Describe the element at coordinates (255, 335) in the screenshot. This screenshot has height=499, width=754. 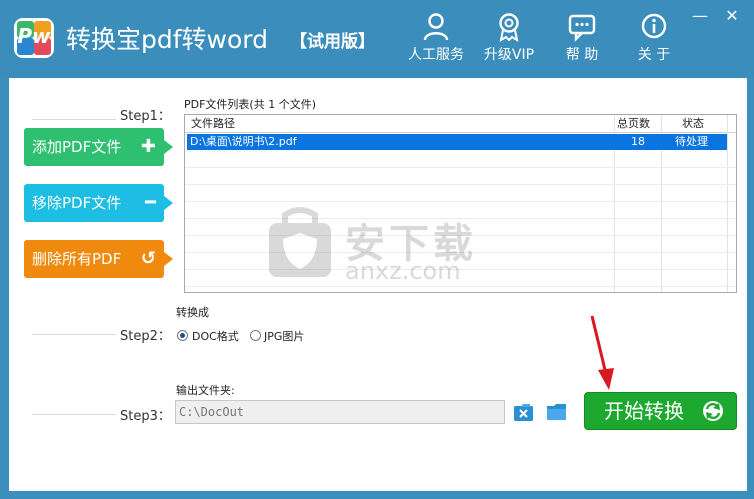
I see `jpg-format-radio` at that location.